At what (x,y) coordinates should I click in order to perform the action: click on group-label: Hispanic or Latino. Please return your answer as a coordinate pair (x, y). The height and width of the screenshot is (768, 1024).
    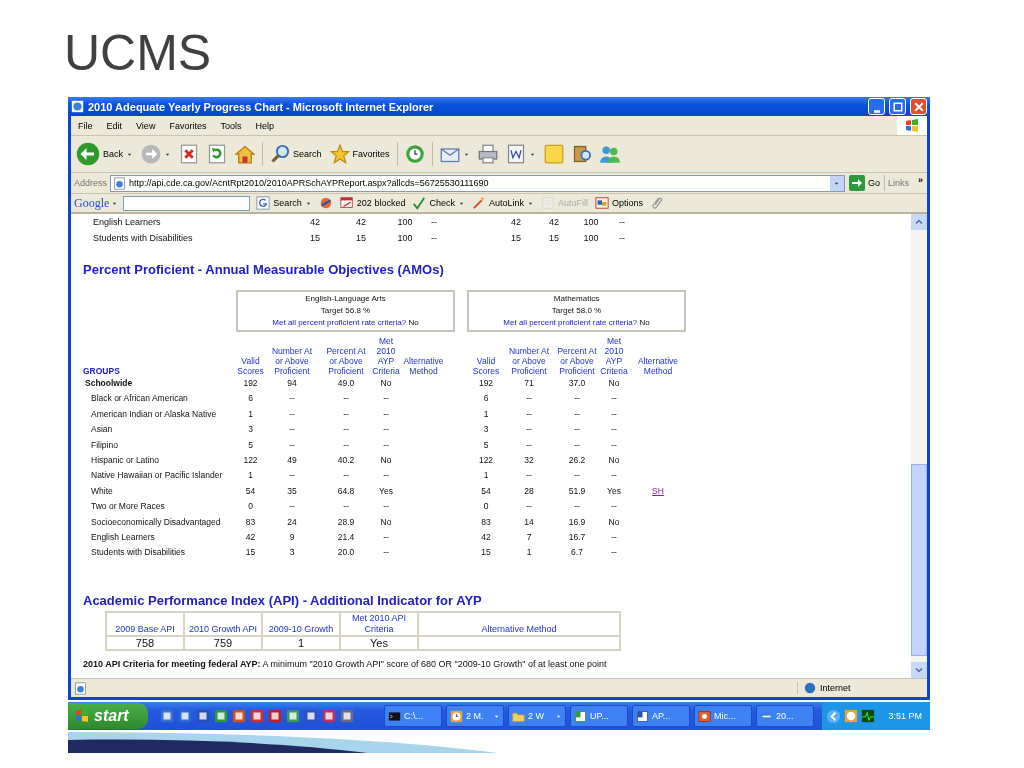
    Looking at the image, I should click on (125, 461).